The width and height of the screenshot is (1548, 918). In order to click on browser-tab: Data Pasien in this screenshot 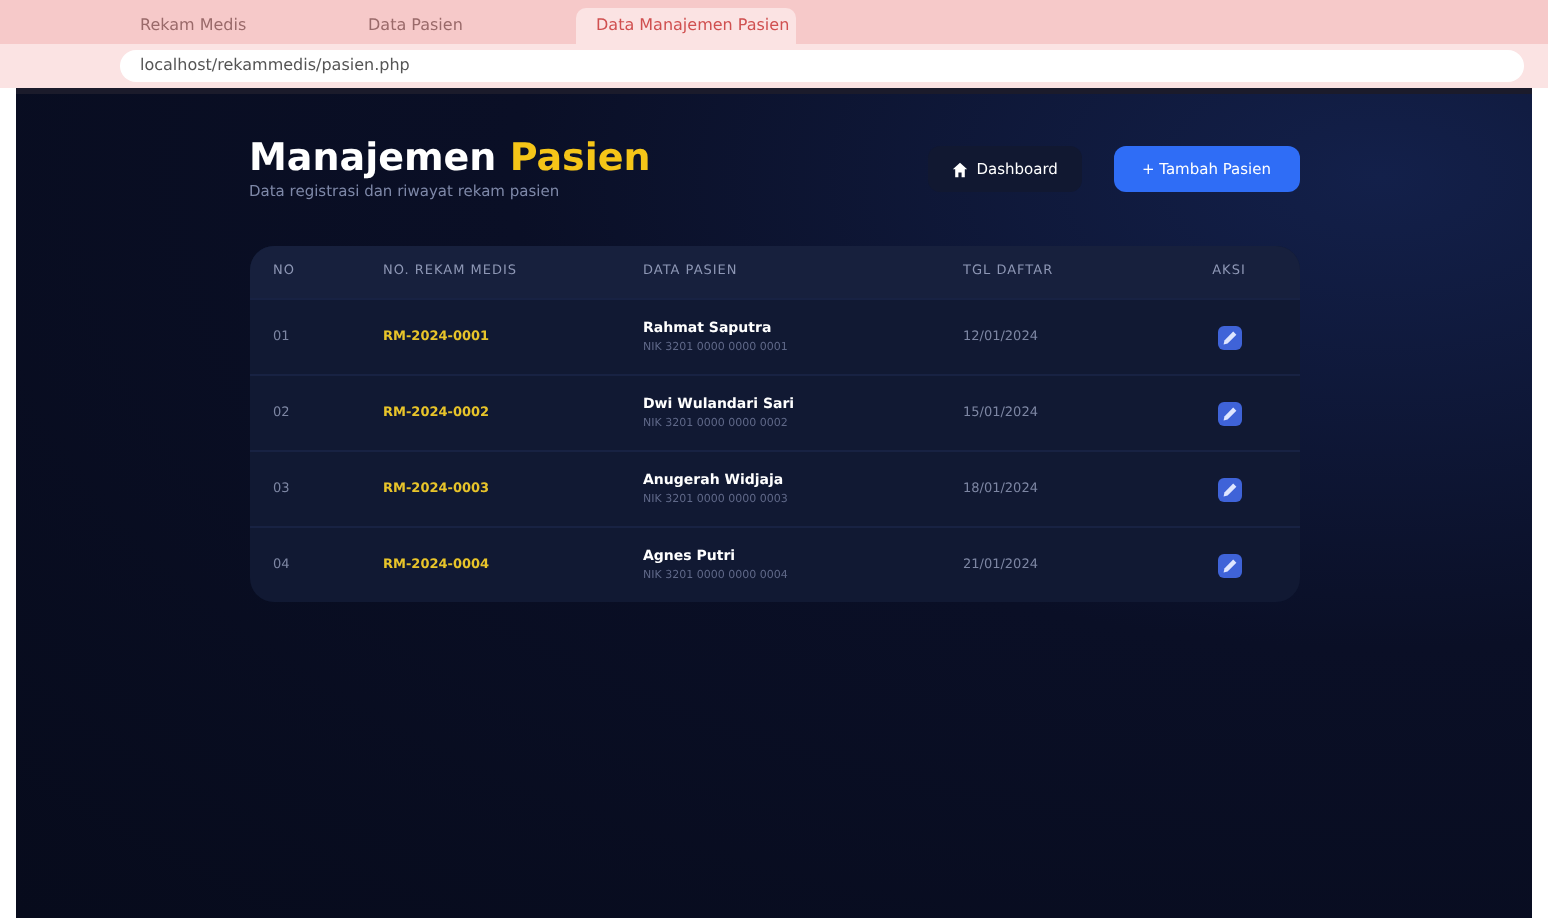, I will do `click(458, 26)`.